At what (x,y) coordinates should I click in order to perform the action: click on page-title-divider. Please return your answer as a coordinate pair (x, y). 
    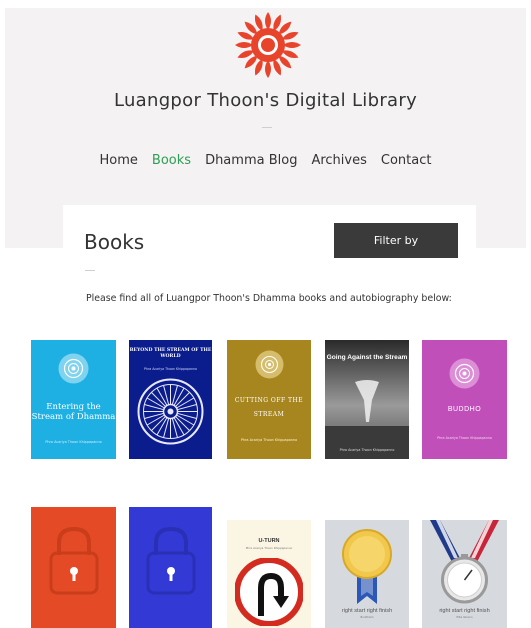
    Looking at the image, I should click on (90, 270).